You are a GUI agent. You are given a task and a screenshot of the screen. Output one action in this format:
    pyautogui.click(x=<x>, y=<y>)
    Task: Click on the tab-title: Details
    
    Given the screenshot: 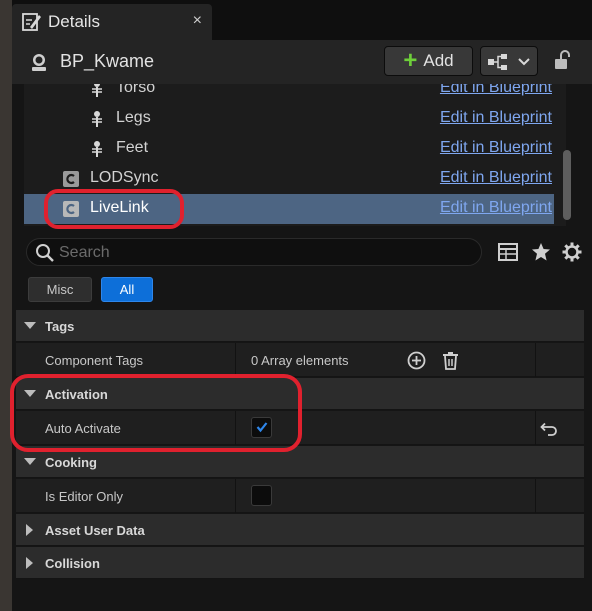 What is the action you would take?
    pyautogui.click(x=74, y=21)
    